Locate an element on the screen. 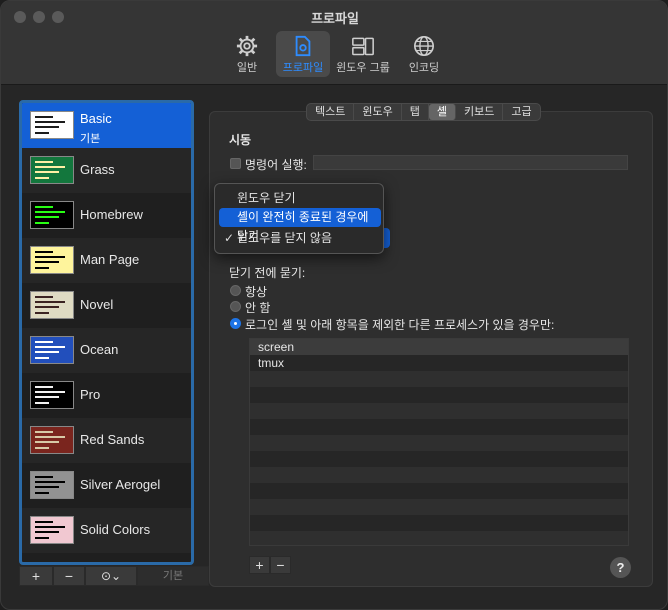  run-command-label: 명령어 실행: is located at coordinates (276, 165).